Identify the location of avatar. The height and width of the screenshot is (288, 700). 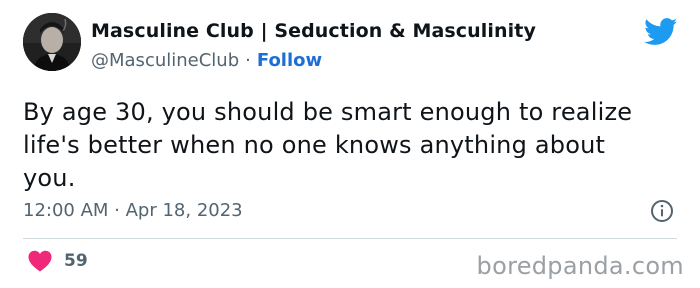
(52, 42).